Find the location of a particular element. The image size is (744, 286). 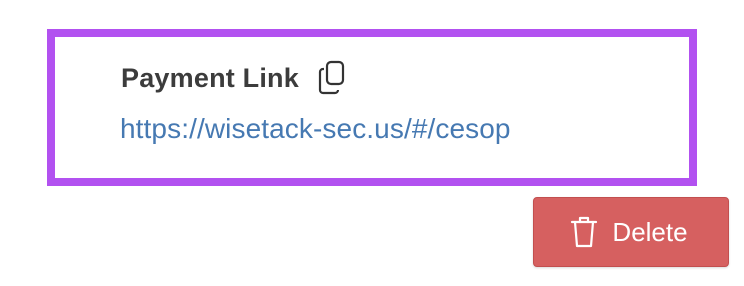

copy-icon is located at coordinates (333, 78).